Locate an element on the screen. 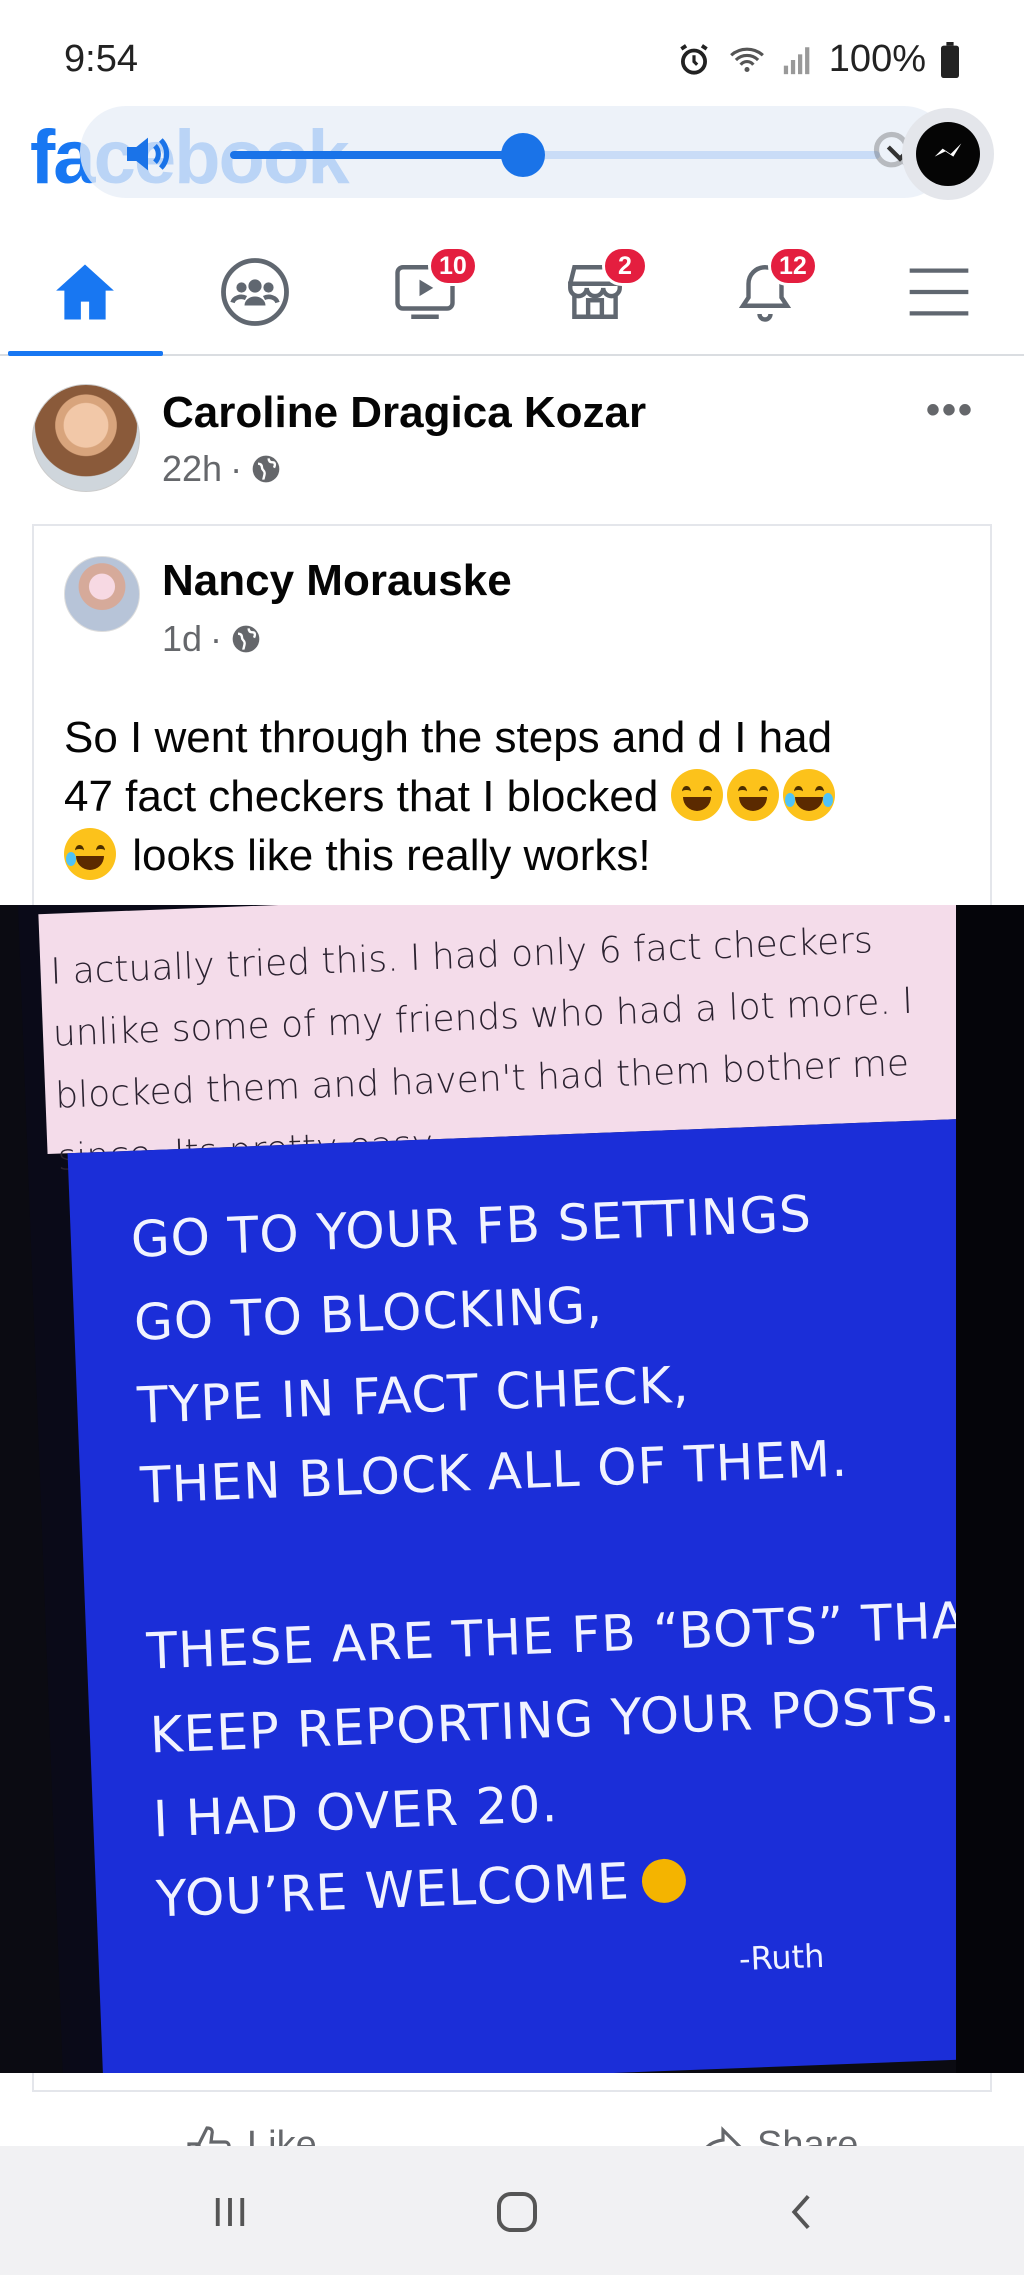  wifi-icon is located at coordinates (746, 59).